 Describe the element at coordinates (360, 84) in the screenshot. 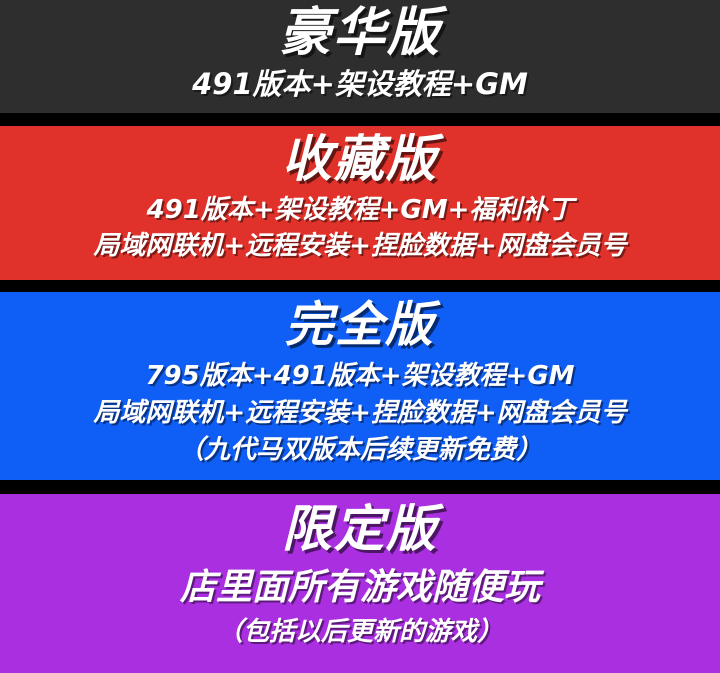

I see `deluxe-edition-line-1: 491版本+架设教程+GM` at that location.